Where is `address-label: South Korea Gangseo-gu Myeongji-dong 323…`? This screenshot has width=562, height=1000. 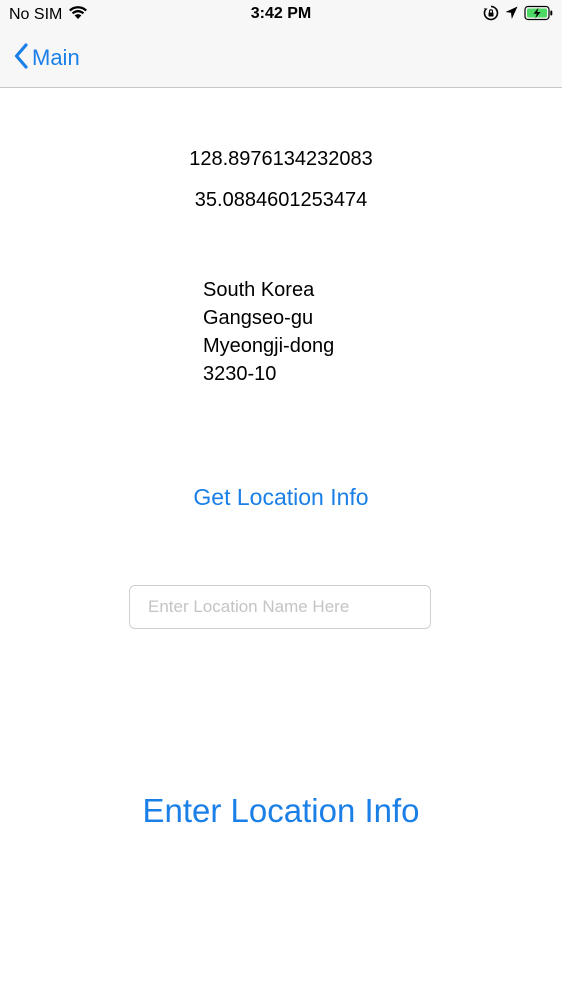 address-label: South Korea Gangseo-gu Myeongji-dong 323… is located at coordinates (268, 332).